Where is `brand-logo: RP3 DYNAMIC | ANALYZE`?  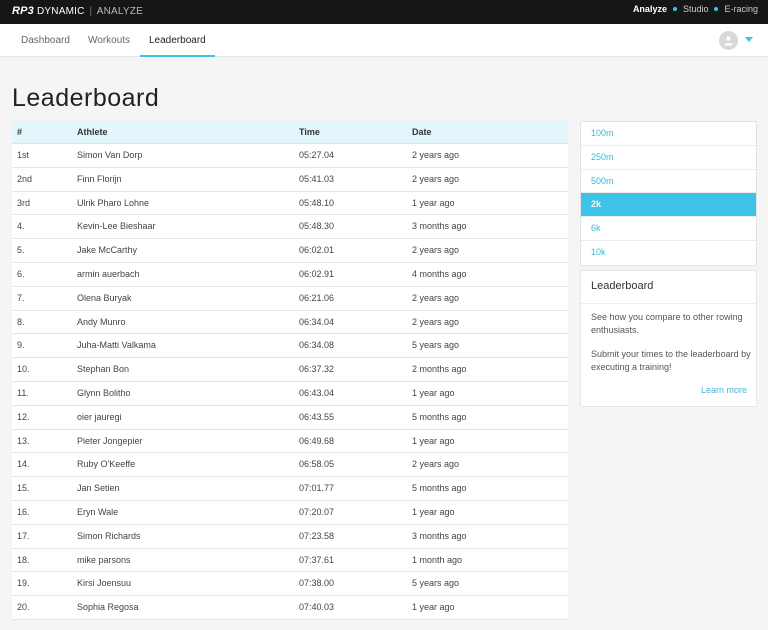 brand-logo: RP3 DYNAMIC | ANALYZE is located at coordinates (77, 11).